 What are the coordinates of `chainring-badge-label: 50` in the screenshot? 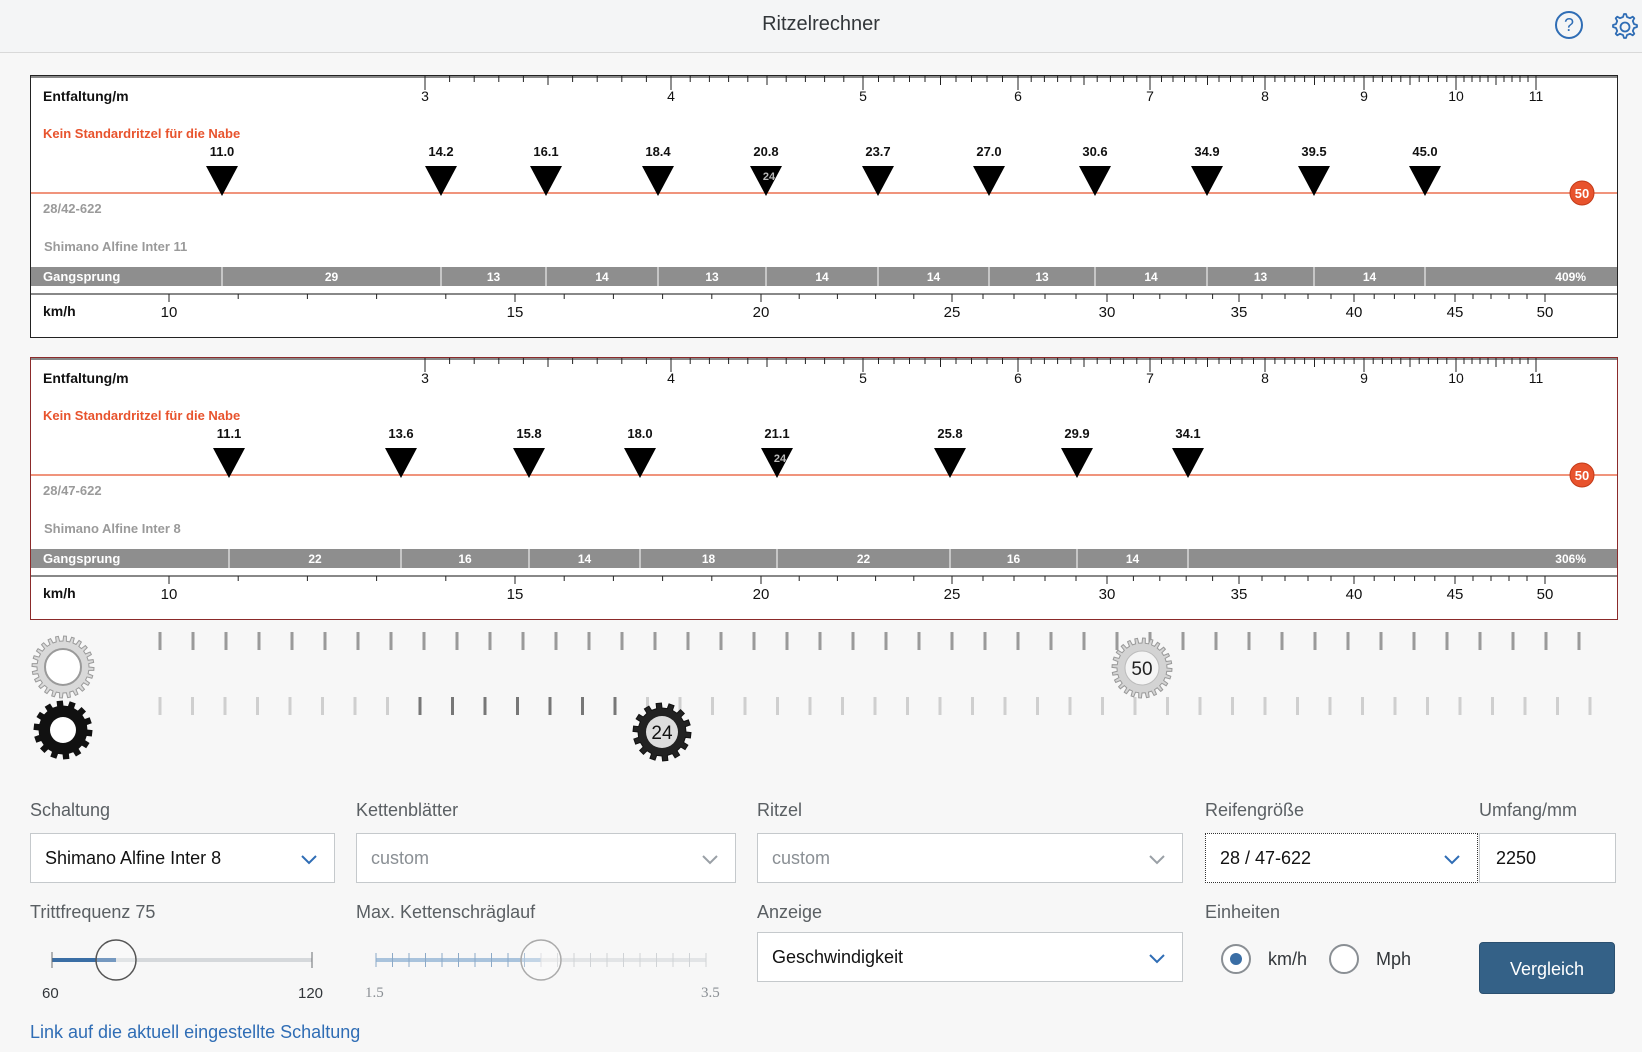 It's located at (1582, 193).